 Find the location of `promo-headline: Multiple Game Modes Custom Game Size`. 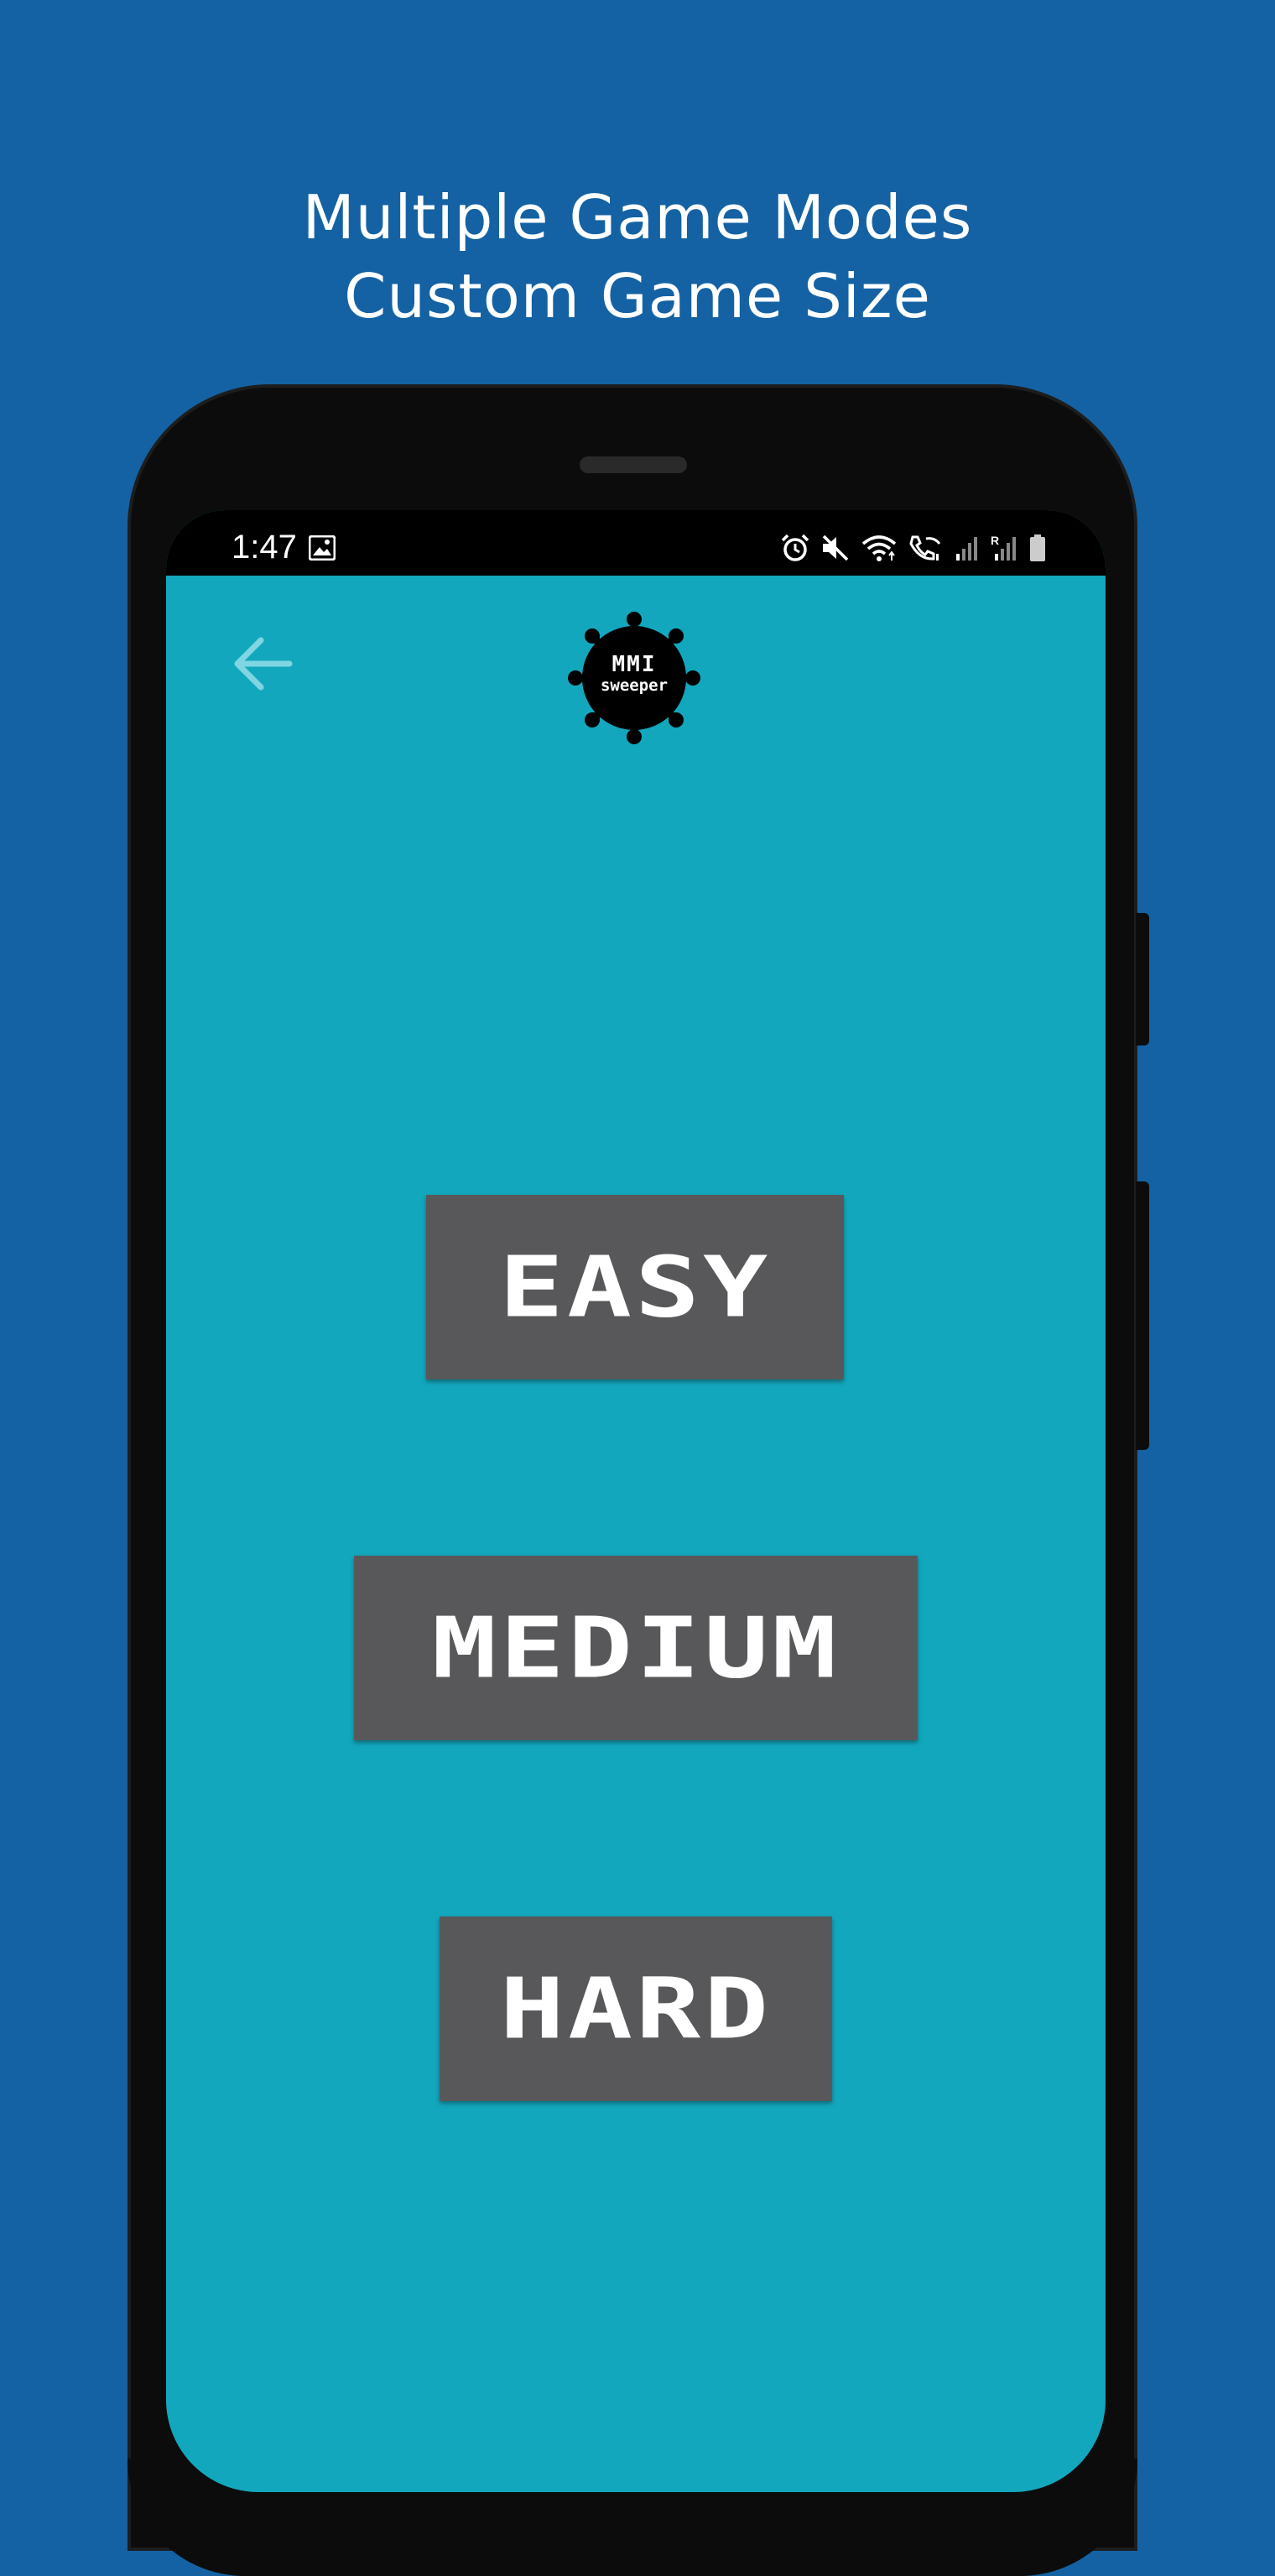

promo-headline: Multiple Game Modes Custom Game Size is located at coordinates (637, 257).